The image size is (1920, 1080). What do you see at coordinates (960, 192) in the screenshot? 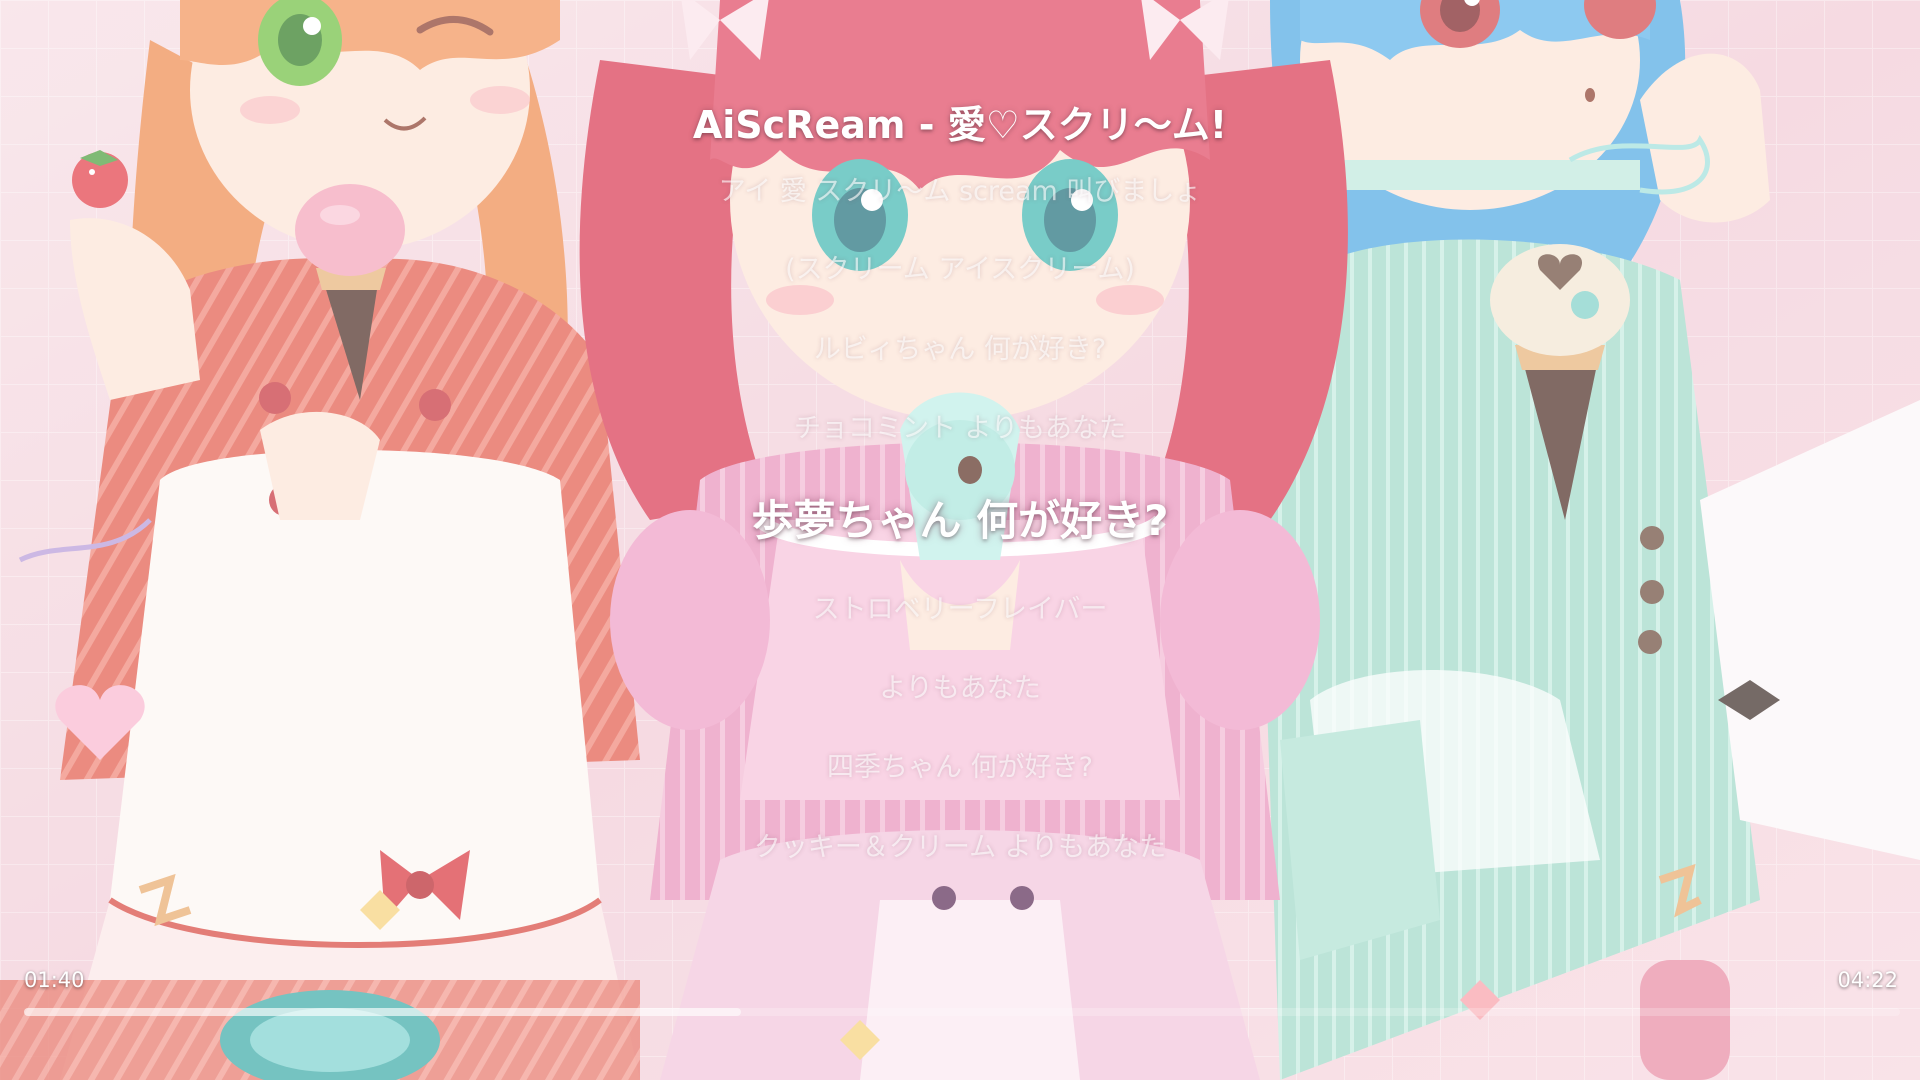
I see `lyric-line: アイ 愛 スクリ～ム scream 叫びましょ` at bounding box center [960, 192].